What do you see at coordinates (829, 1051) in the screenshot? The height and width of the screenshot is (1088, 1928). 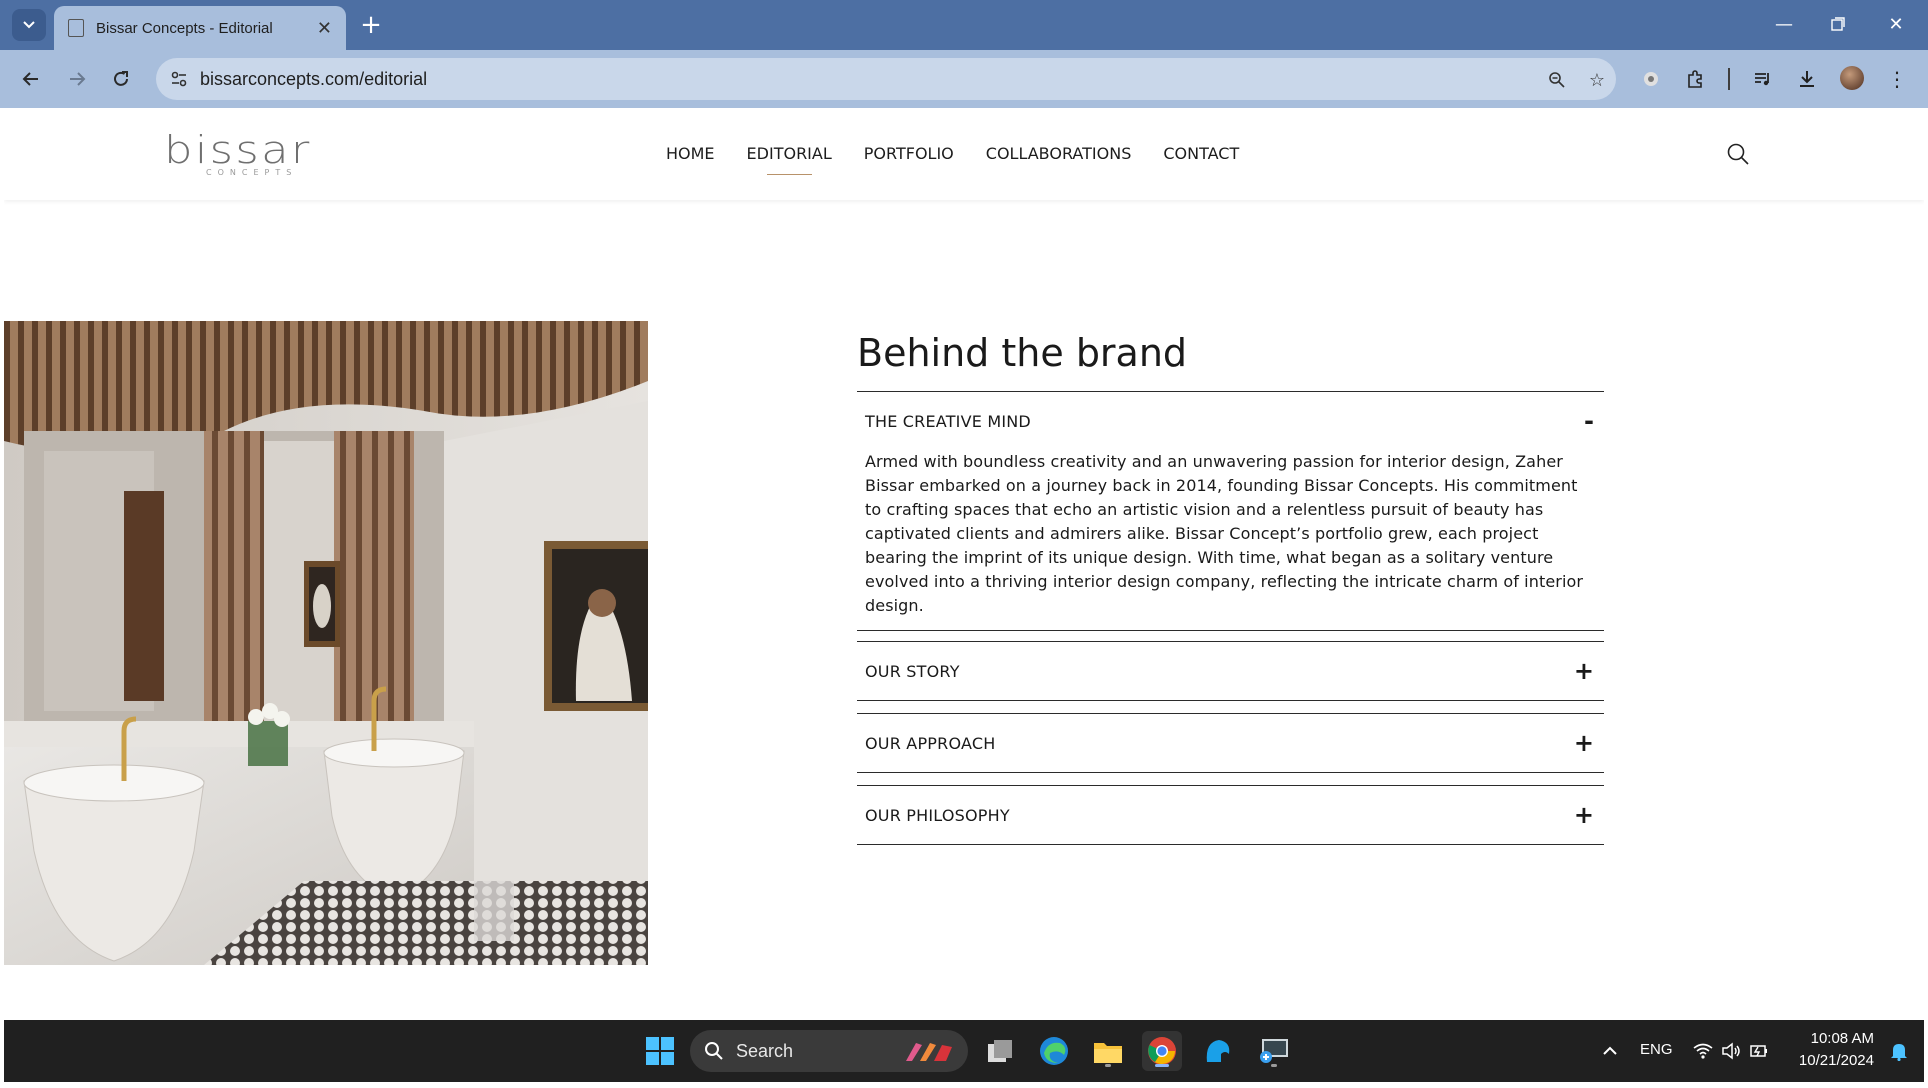 I see `taskbar-search-box: Search` at bounding box center [829, 1051].